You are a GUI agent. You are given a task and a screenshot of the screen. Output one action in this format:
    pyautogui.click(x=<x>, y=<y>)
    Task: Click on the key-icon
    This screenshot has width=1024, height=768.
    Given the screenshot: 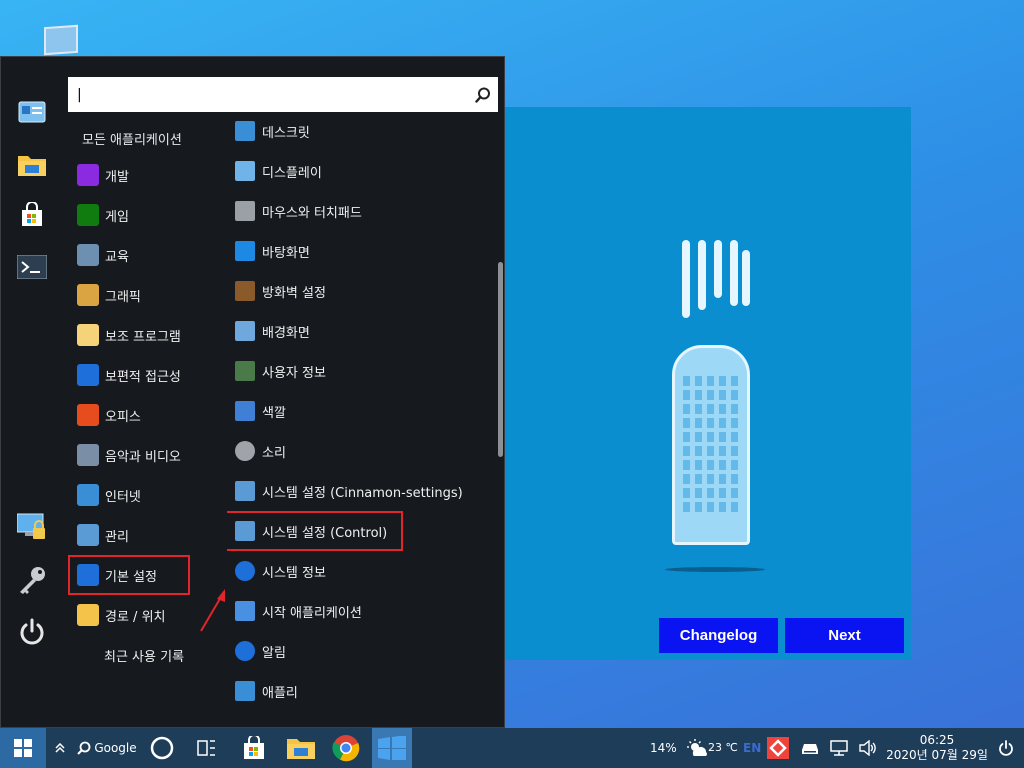 What is the action you would take?
    pyautogui.click(x=32, y=580)
    